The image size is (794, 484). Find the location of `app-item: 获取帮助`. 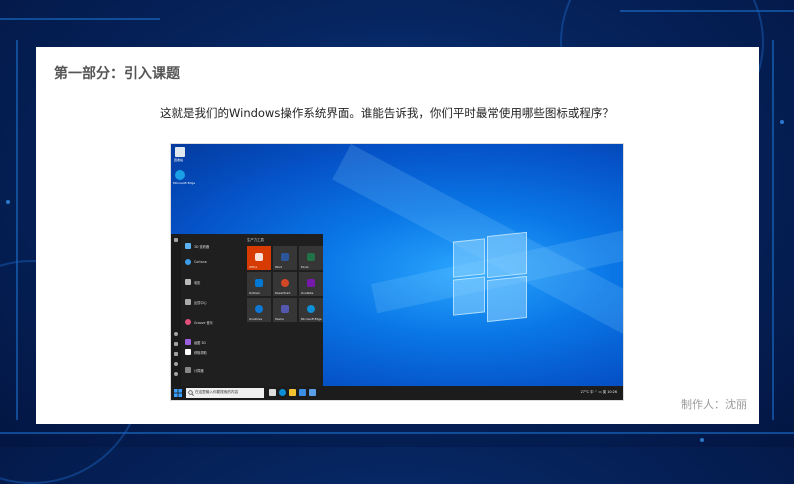

app-item: 获取帮助 is located at coordinates (196, 352).